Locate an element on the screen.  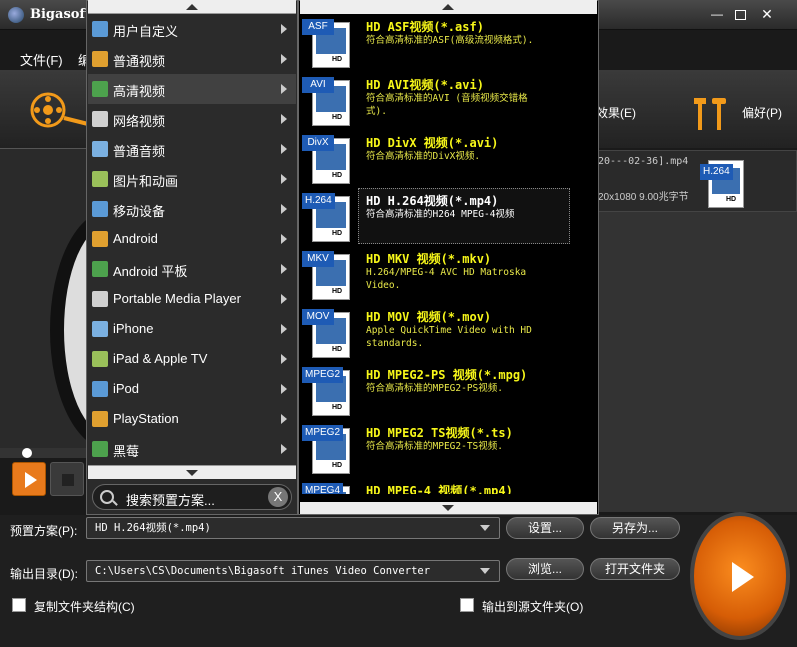
minimize-icon: — is located at coordinates (717, 14).